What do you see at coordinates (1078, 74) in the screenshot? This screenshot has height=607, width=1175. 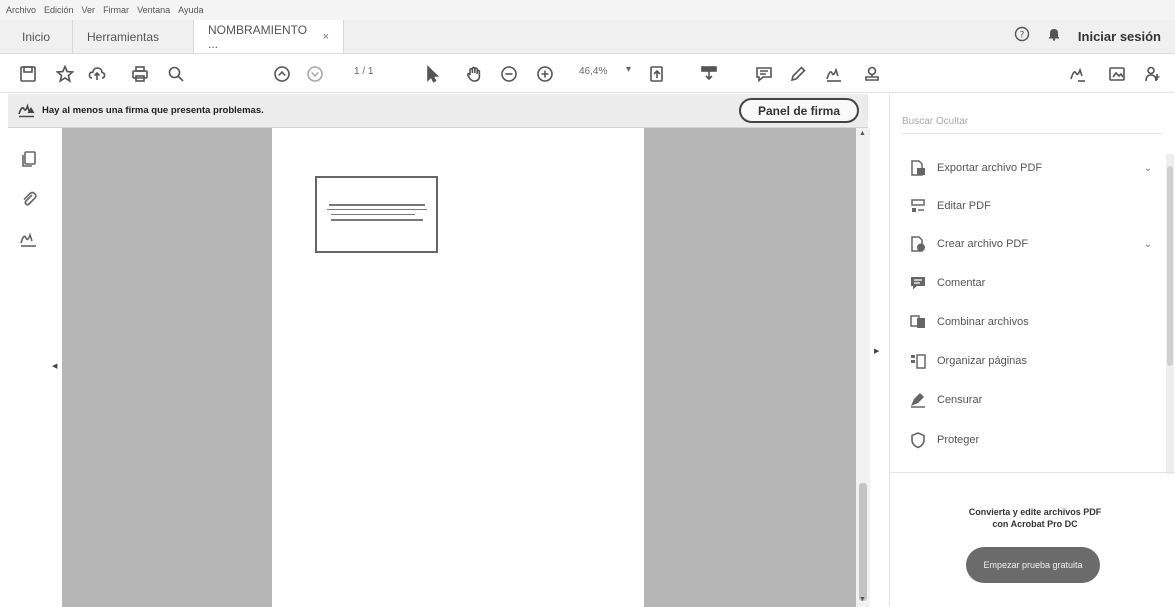 I see `fill-sign-icon` at bounding box center [1078, 74].